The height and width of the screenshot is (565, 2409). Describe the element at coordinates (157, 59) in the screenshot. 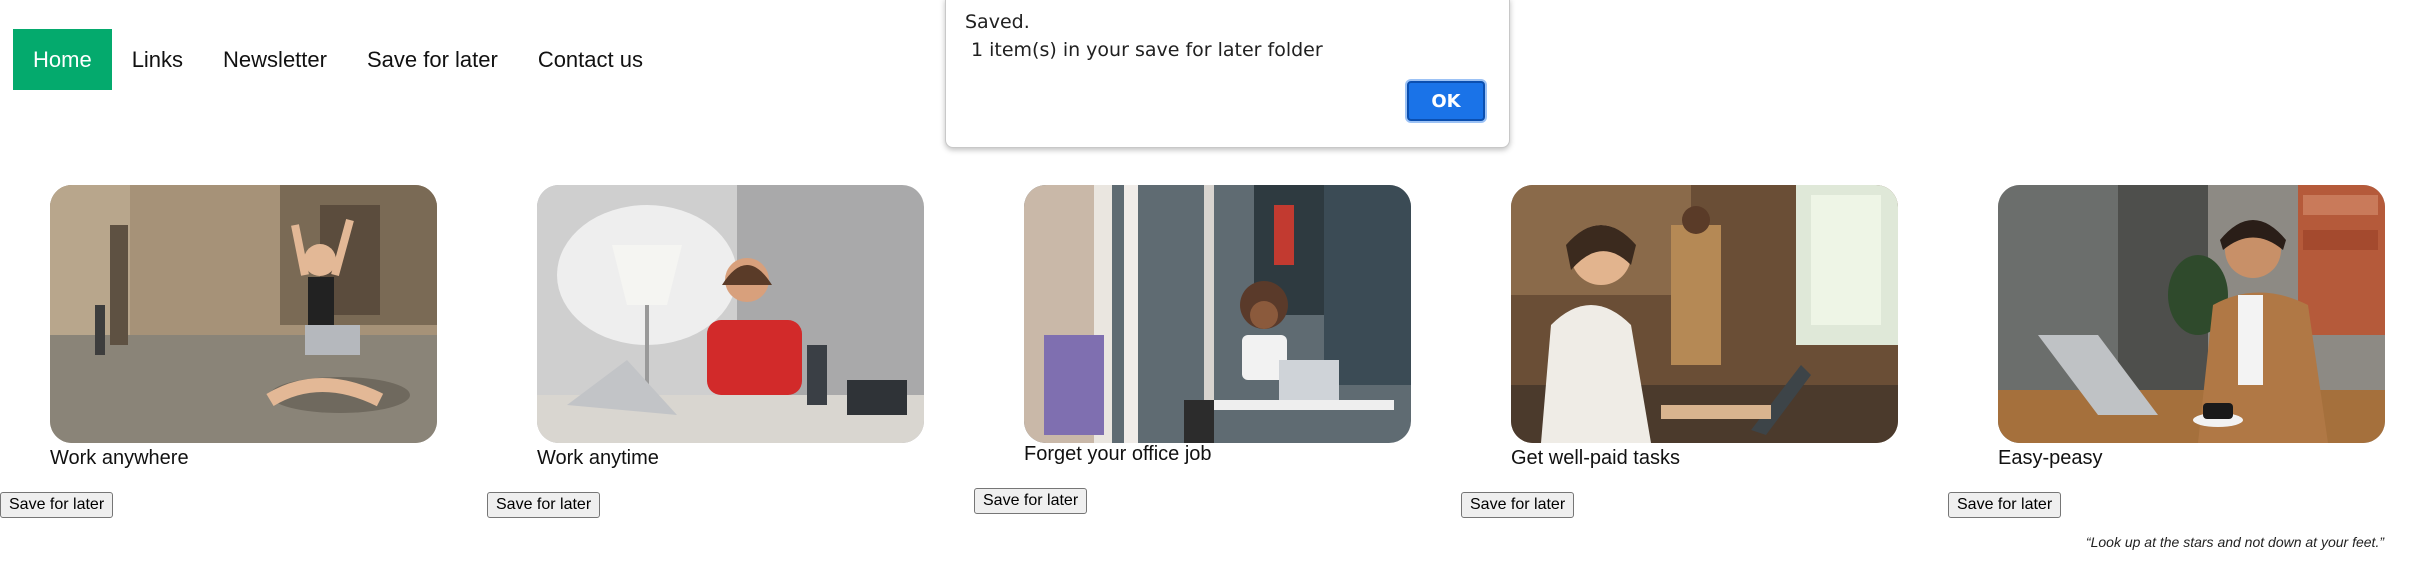

I see `nav-links: Links` at that location.